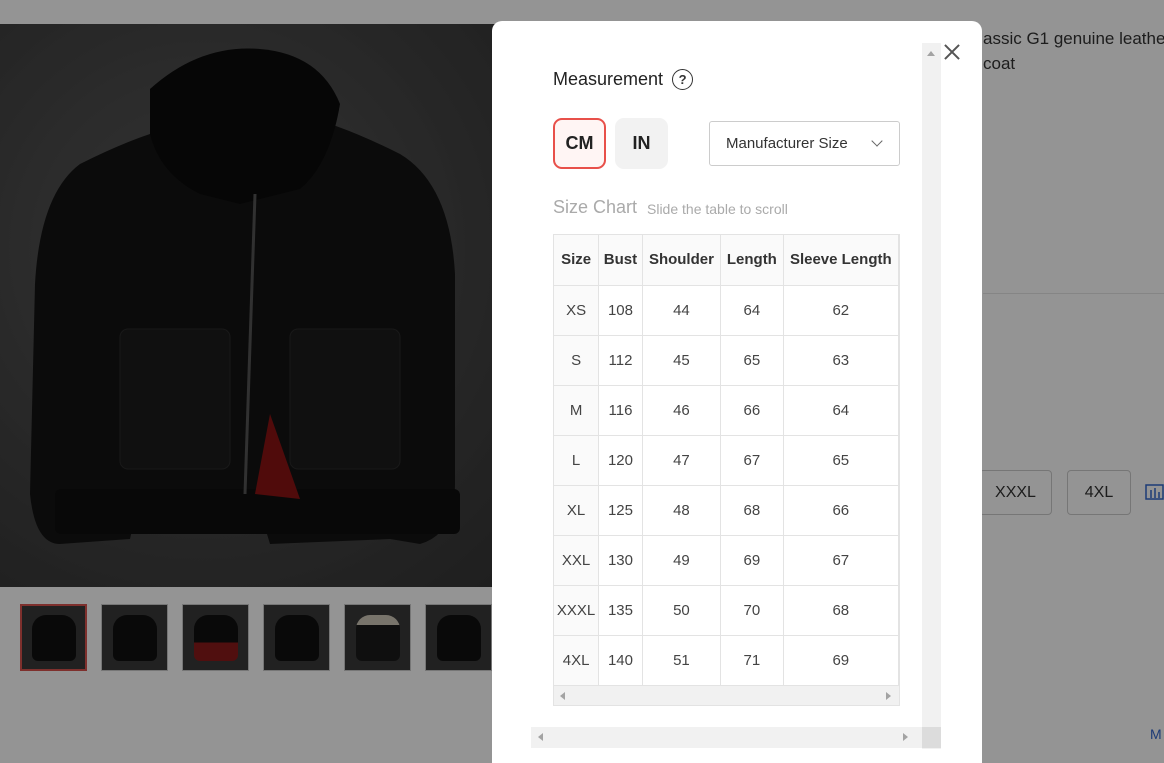 This screenshot has width=1164, height=763. I want to click on table-row: S 112 45 65 63, so click(726, 360).